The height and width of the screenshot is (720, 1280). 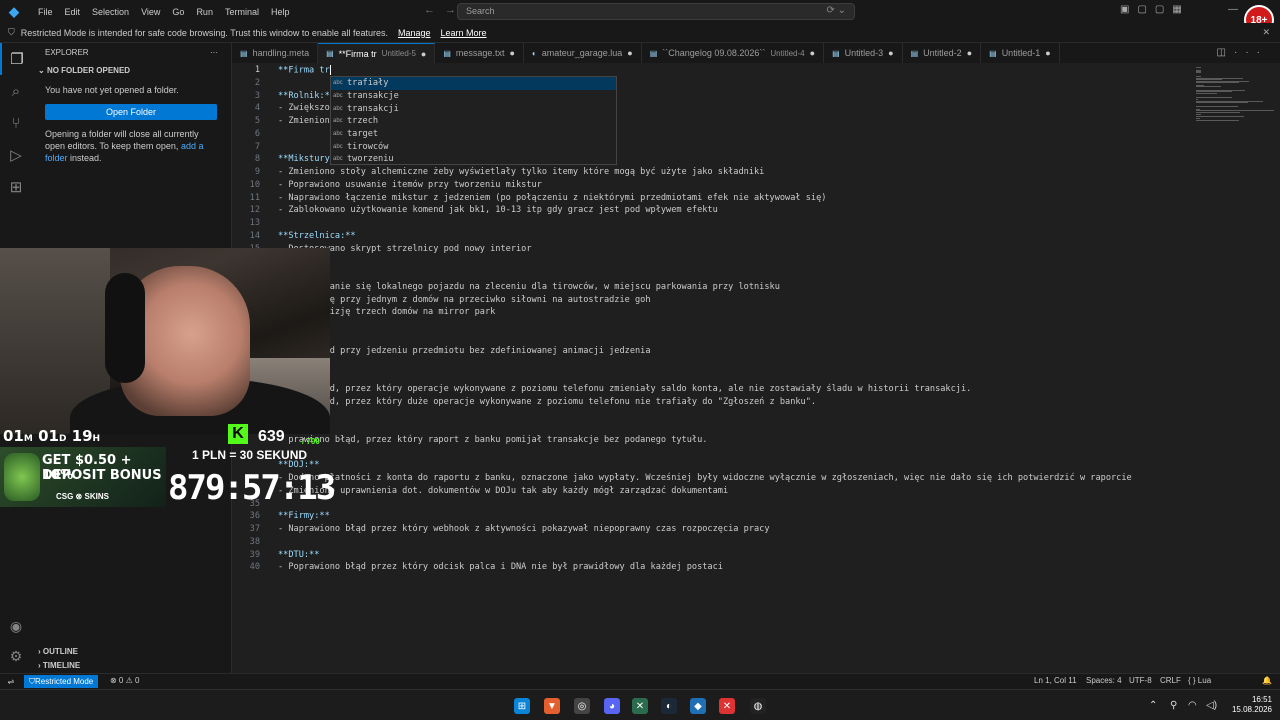 I want to click on discord-icon: ◕, so click(x=612, y=706).